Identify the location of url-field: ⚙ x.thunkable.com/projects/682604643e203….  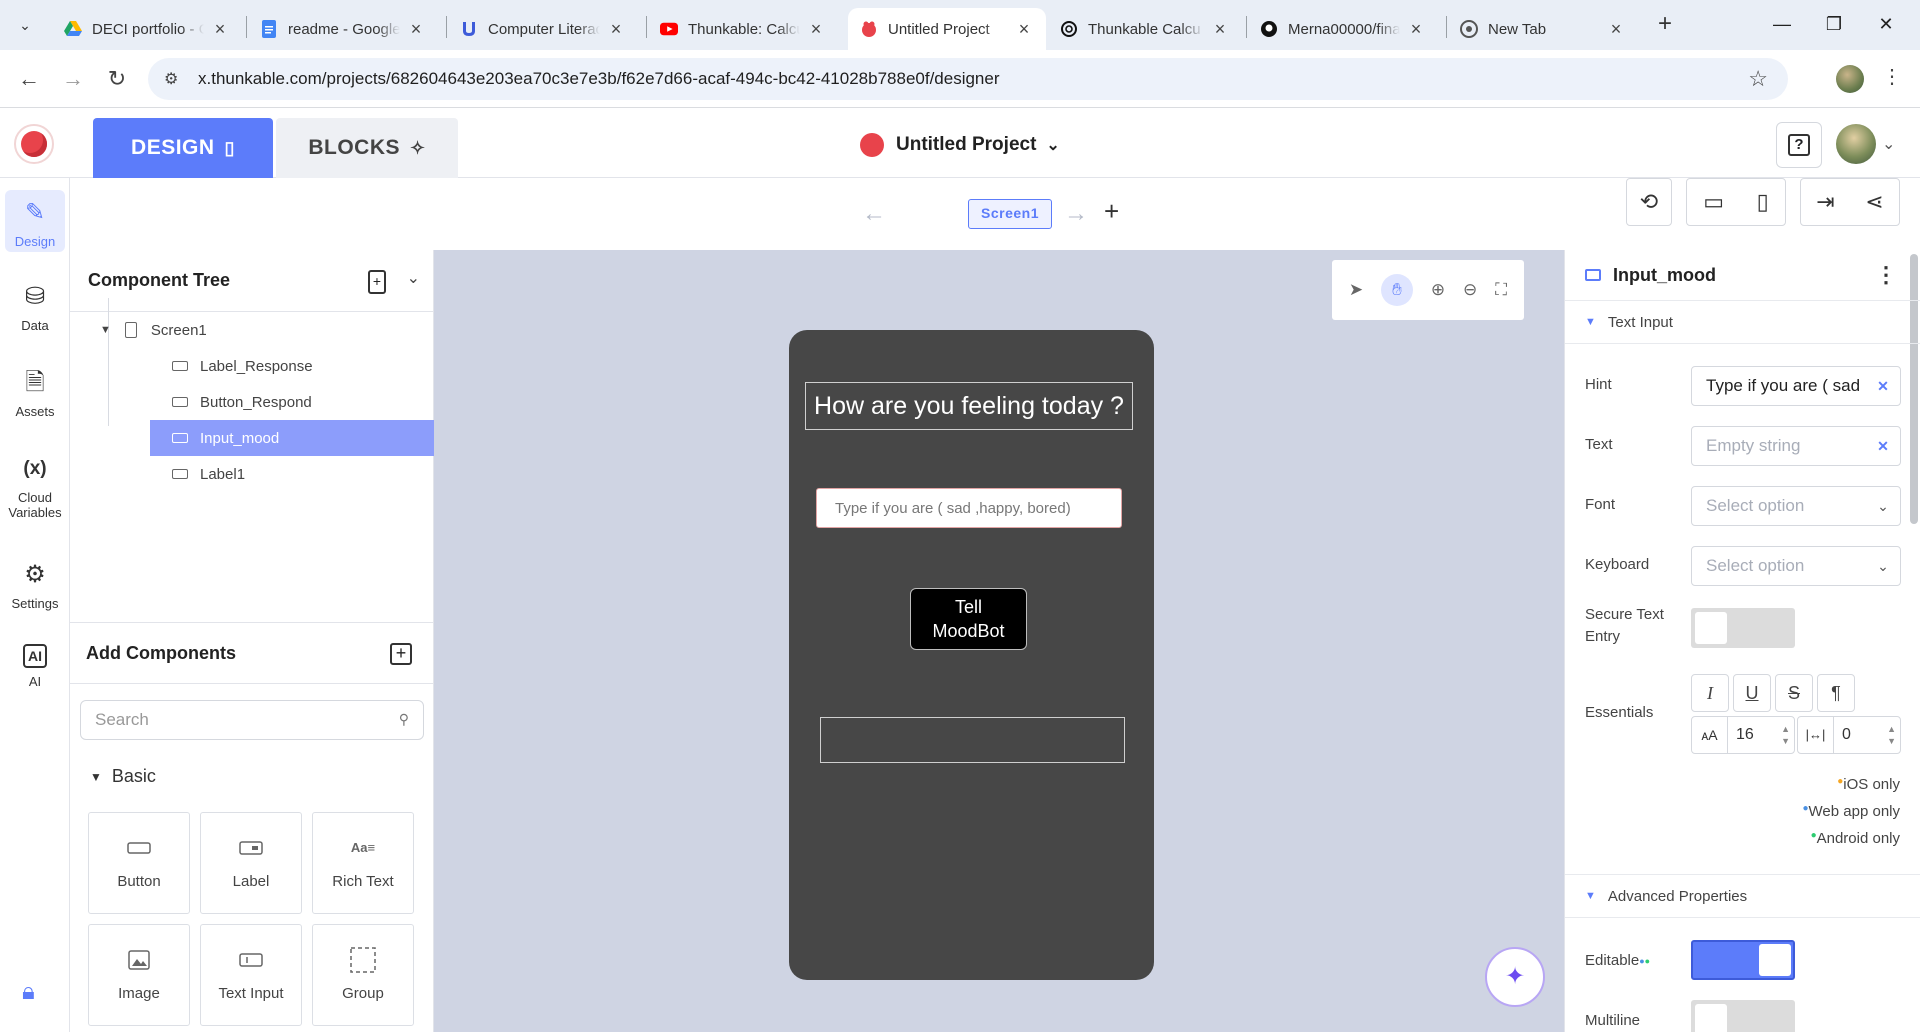
(968, 79).